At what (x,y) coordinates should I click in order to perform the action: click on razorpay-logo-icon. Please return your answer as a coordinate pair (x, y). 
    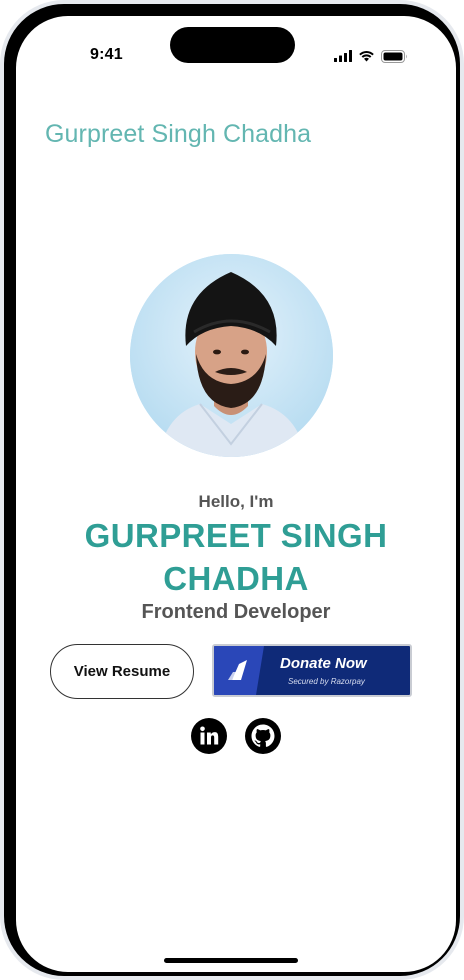
    Looking at the image, I should click on (237, 670).